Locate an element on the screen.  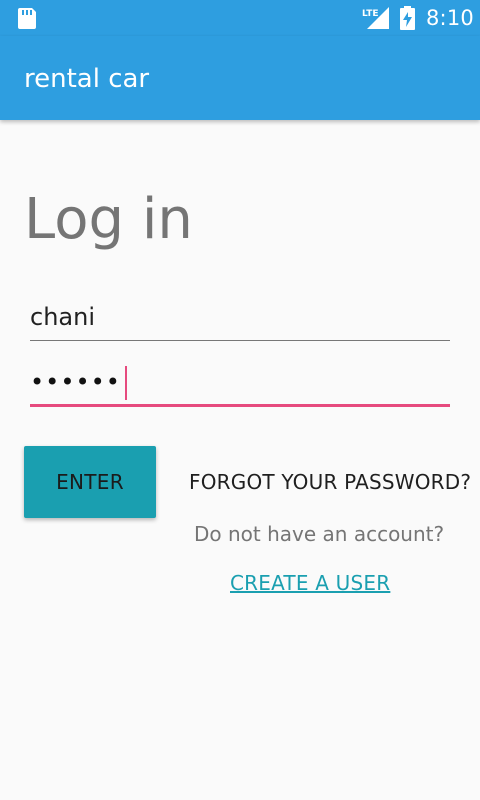
lte-signal-icon: LTE is located at coordinates (375, 18).